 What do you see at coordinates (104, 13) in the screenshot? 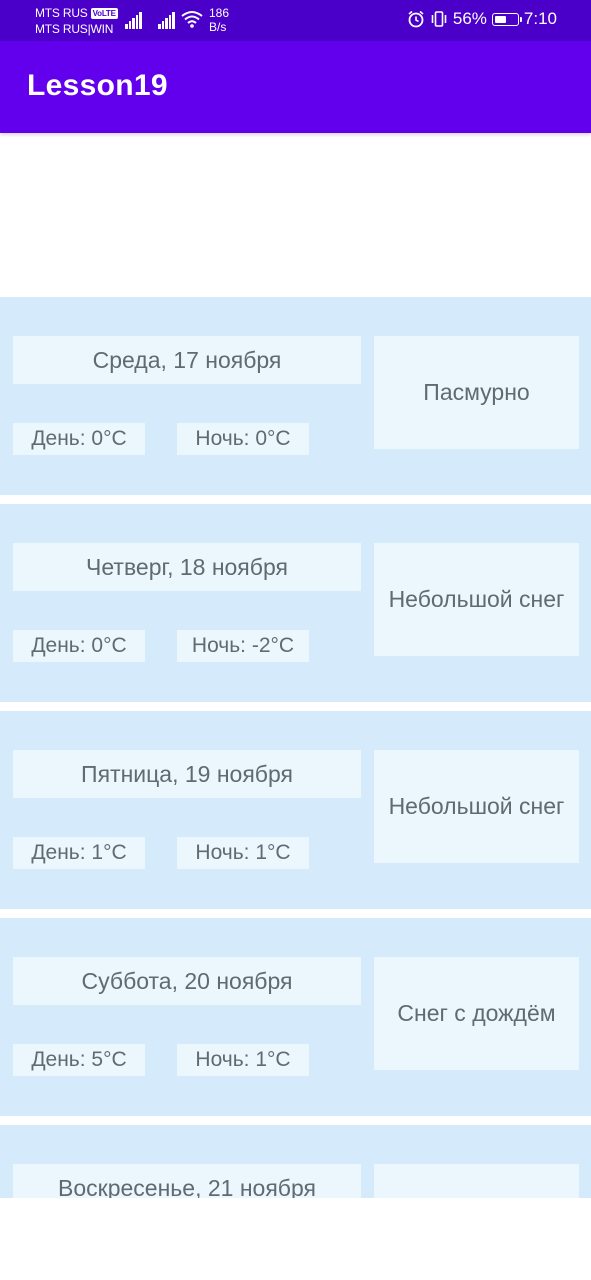
I see `volte-icon: VoLTE` at bounding box center [104, 13].